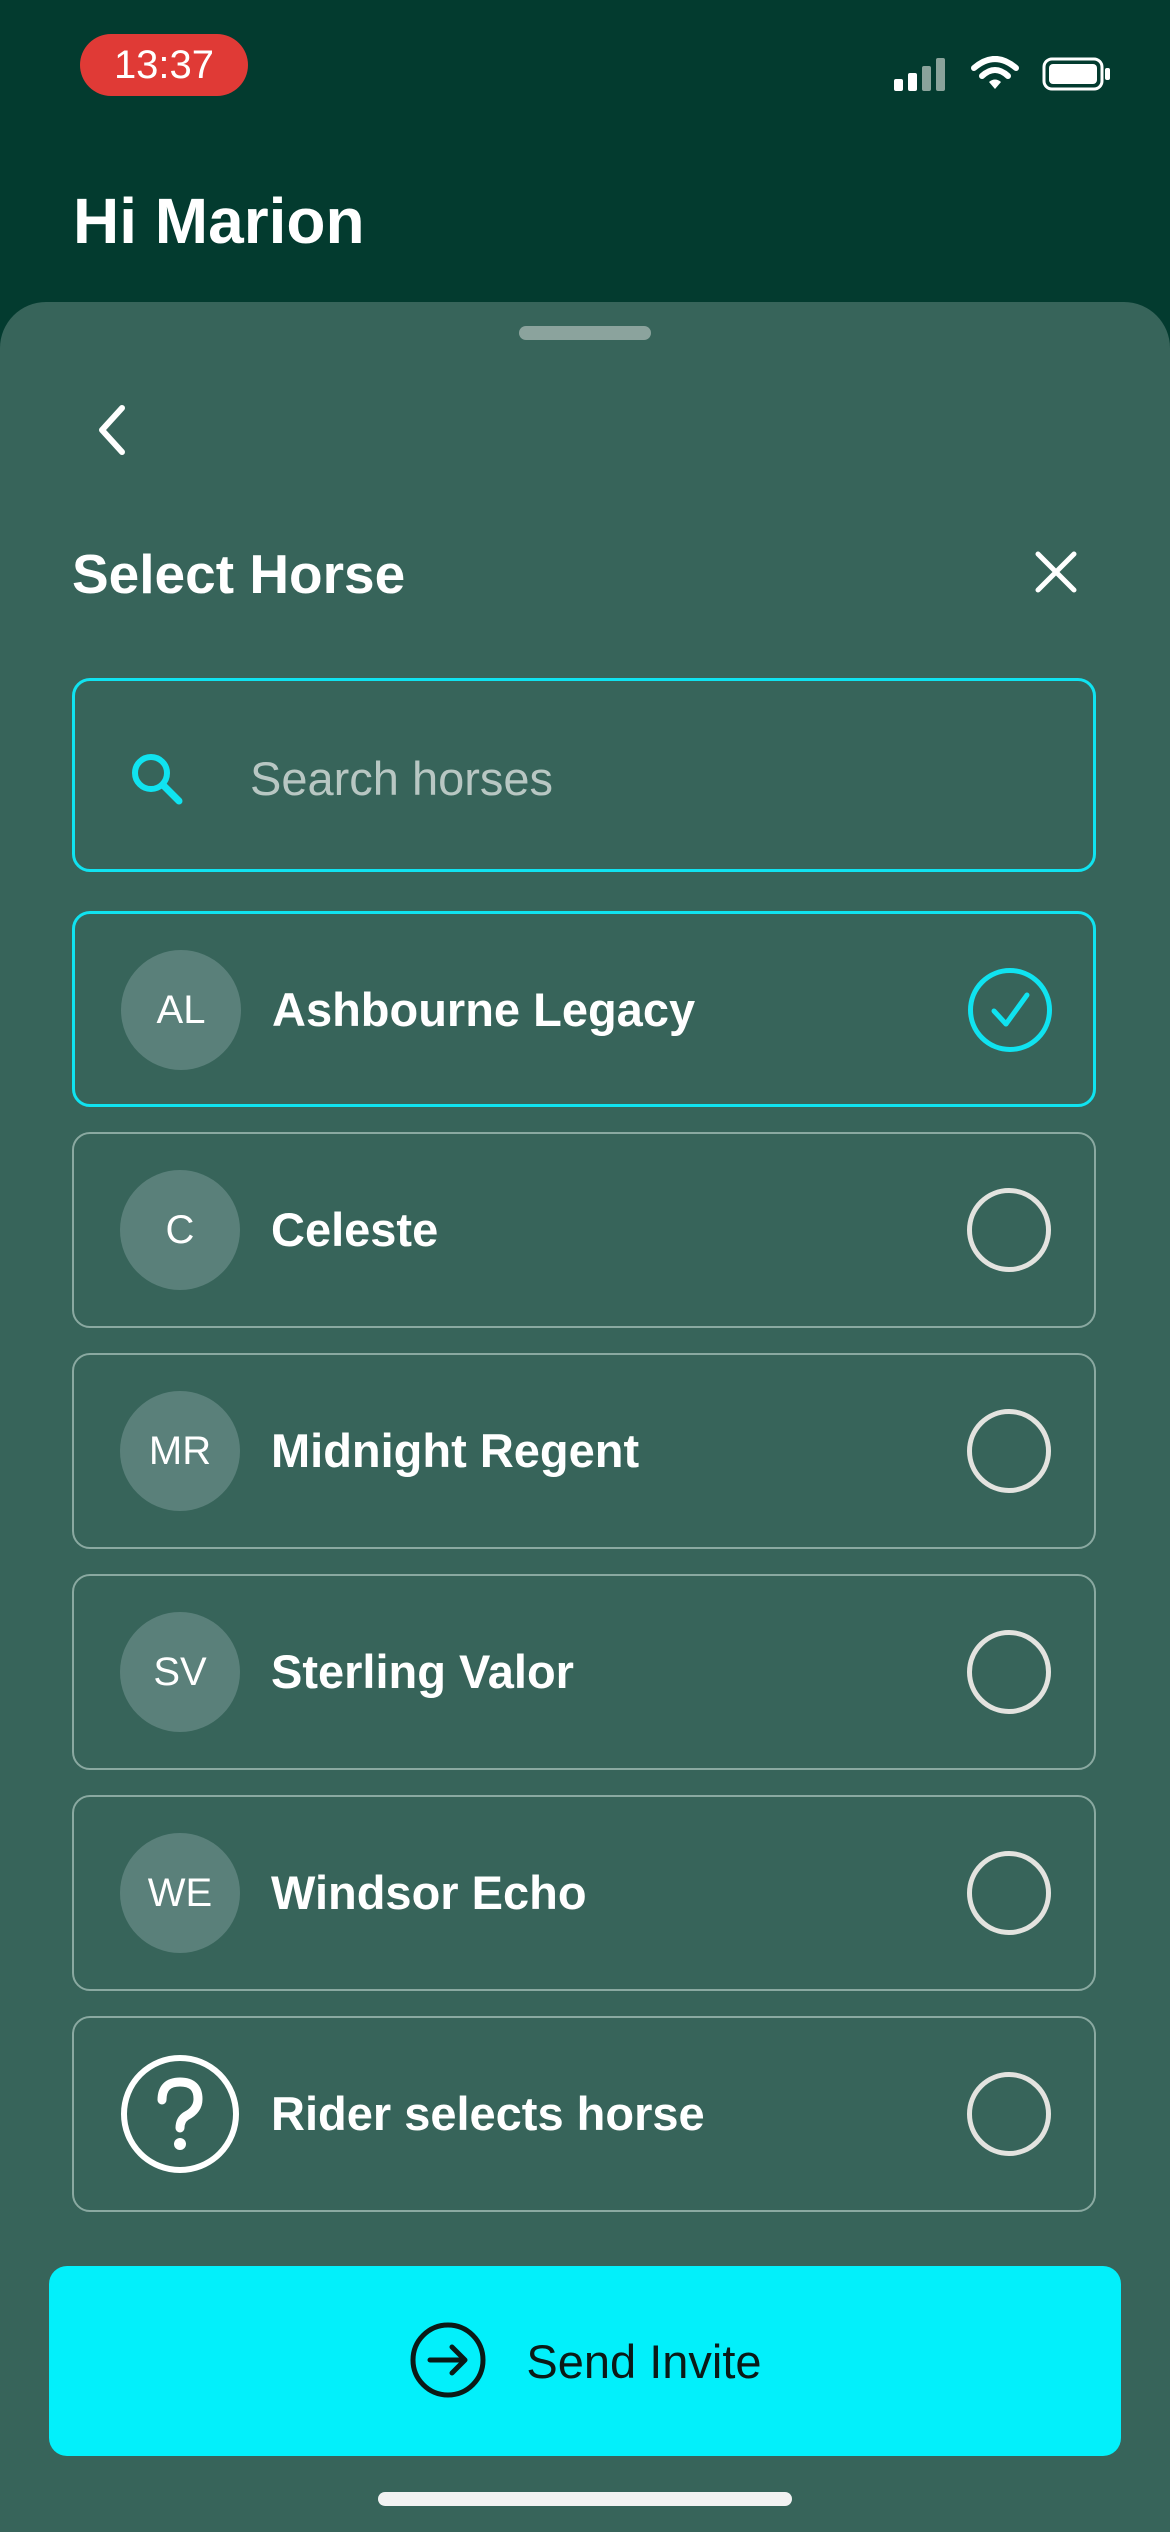 The image size is (1170, 2532). I want to click on horse-name: Midnight Regent, so click(455, 1450).